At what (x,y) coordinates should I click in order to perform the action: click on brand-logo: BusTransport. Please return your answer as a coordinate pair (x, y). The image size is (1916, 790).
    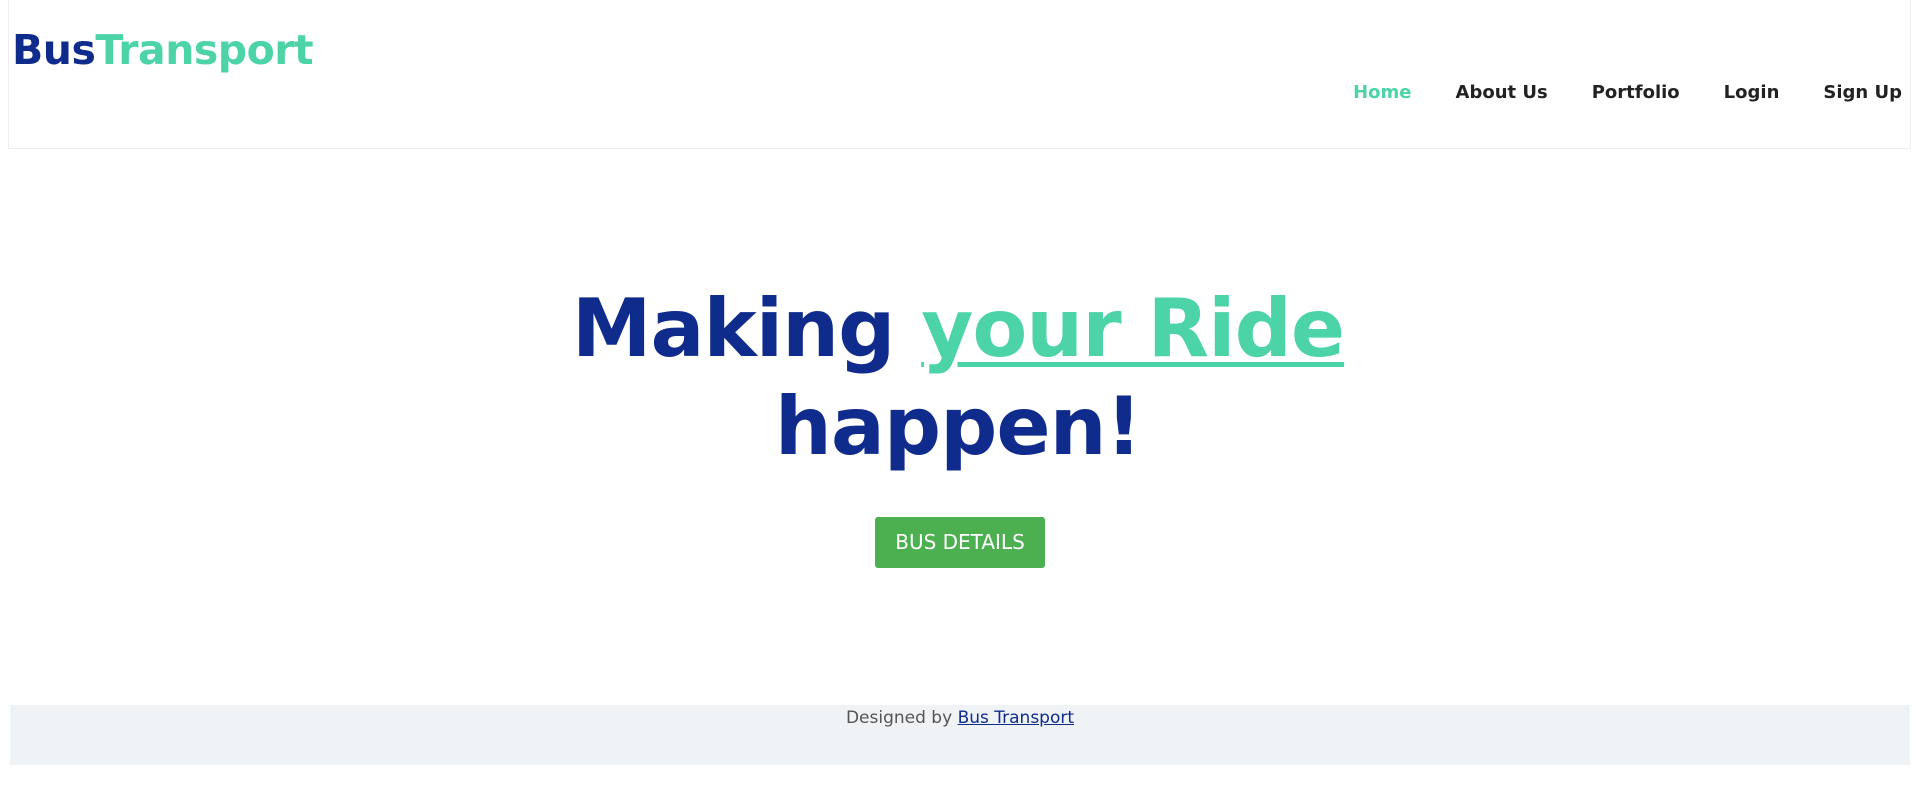
    Looking at the image, I should click on (163, 50).